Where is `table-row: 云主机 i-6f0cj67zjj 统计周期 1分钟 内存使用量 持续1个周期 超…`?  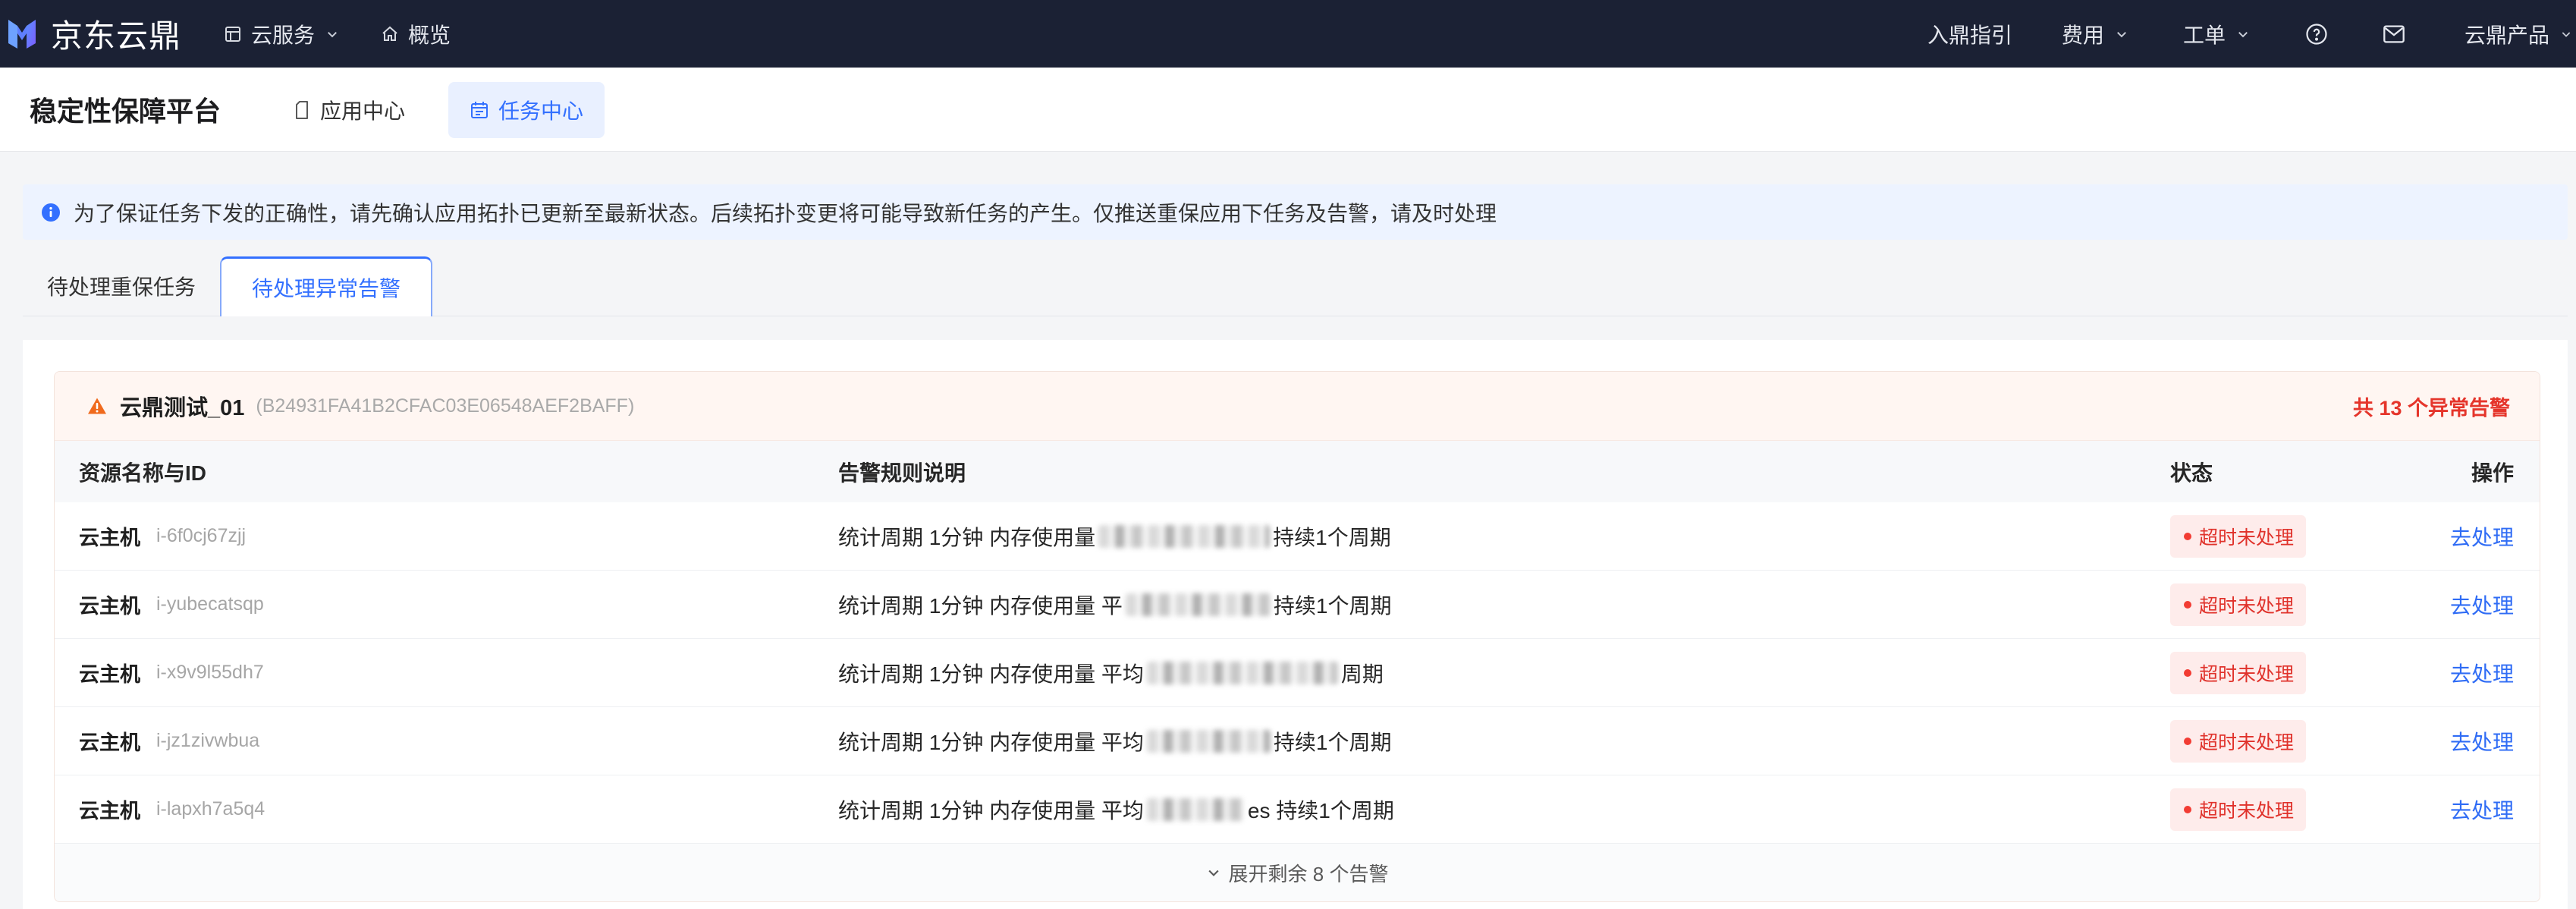
table-row: 云主机 i-6f0cj67zjj 统计周期 1分钟 内存使用量 持续1个周期 超… is located at coordinates (1297, 536).